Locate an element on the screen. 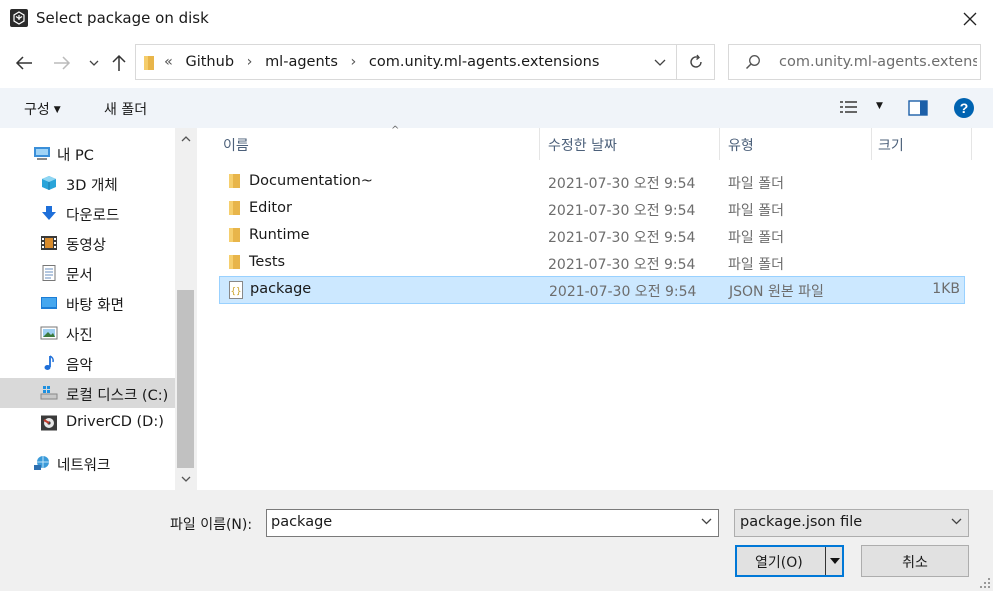 The height and width of the screenshot is (591, 993). preview-pane-button is located at coordinates (918, 110).